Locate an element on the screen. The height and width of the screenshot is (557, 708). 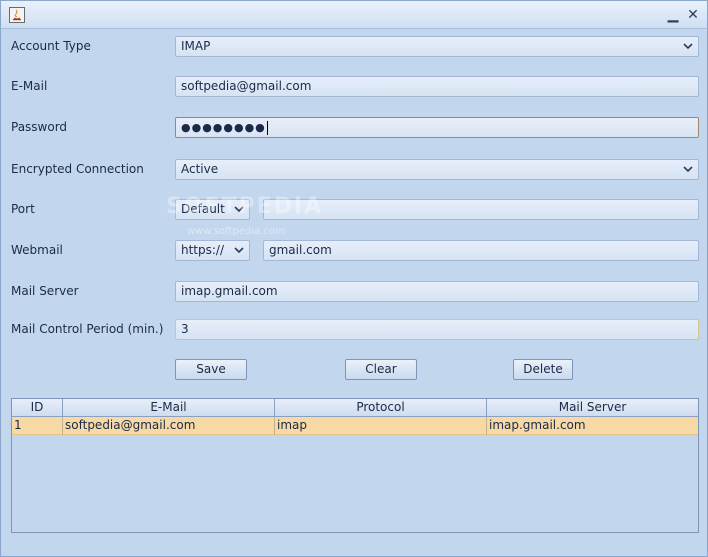
clear-button: Clear is located at coordinates (381, 369).